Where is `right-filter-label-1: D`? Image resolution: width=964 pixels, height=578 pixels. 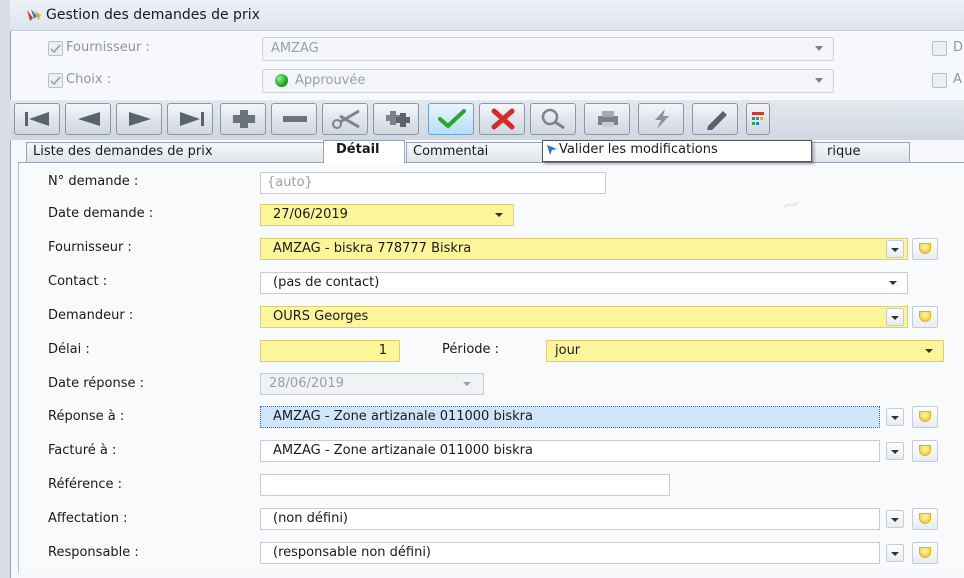 right-filter-label-1: D is located at coordinates (958, 47).